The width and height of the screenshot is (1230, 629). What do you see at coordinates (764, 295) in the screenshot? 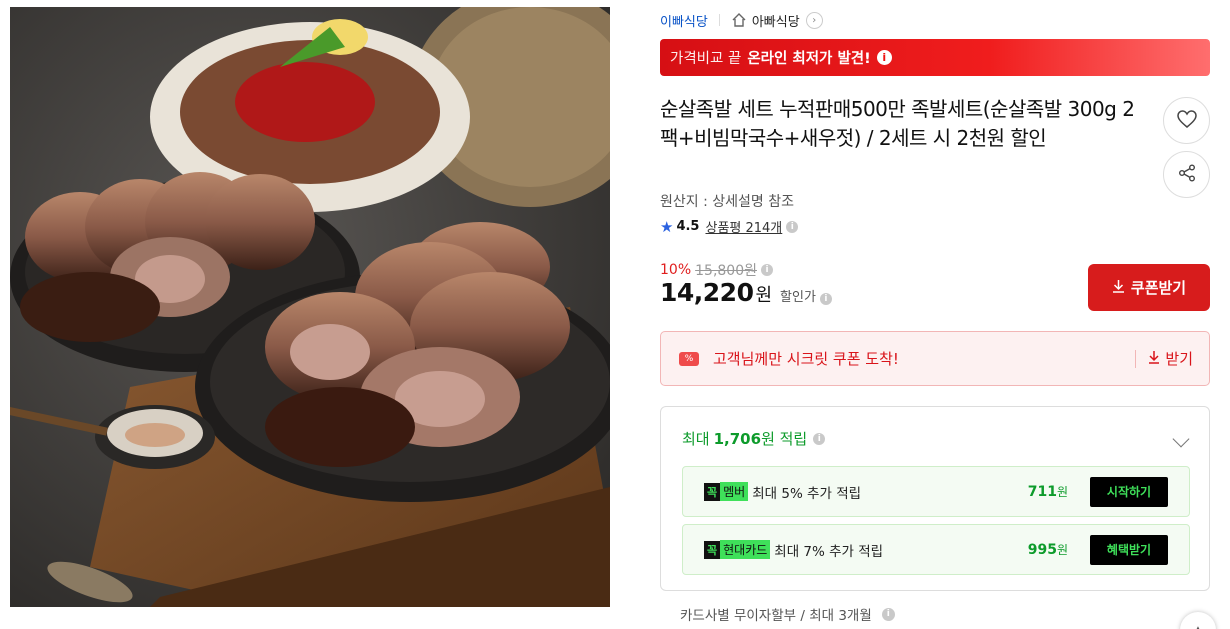
I see `price-unit: 원` at bounding box center [764, 295].